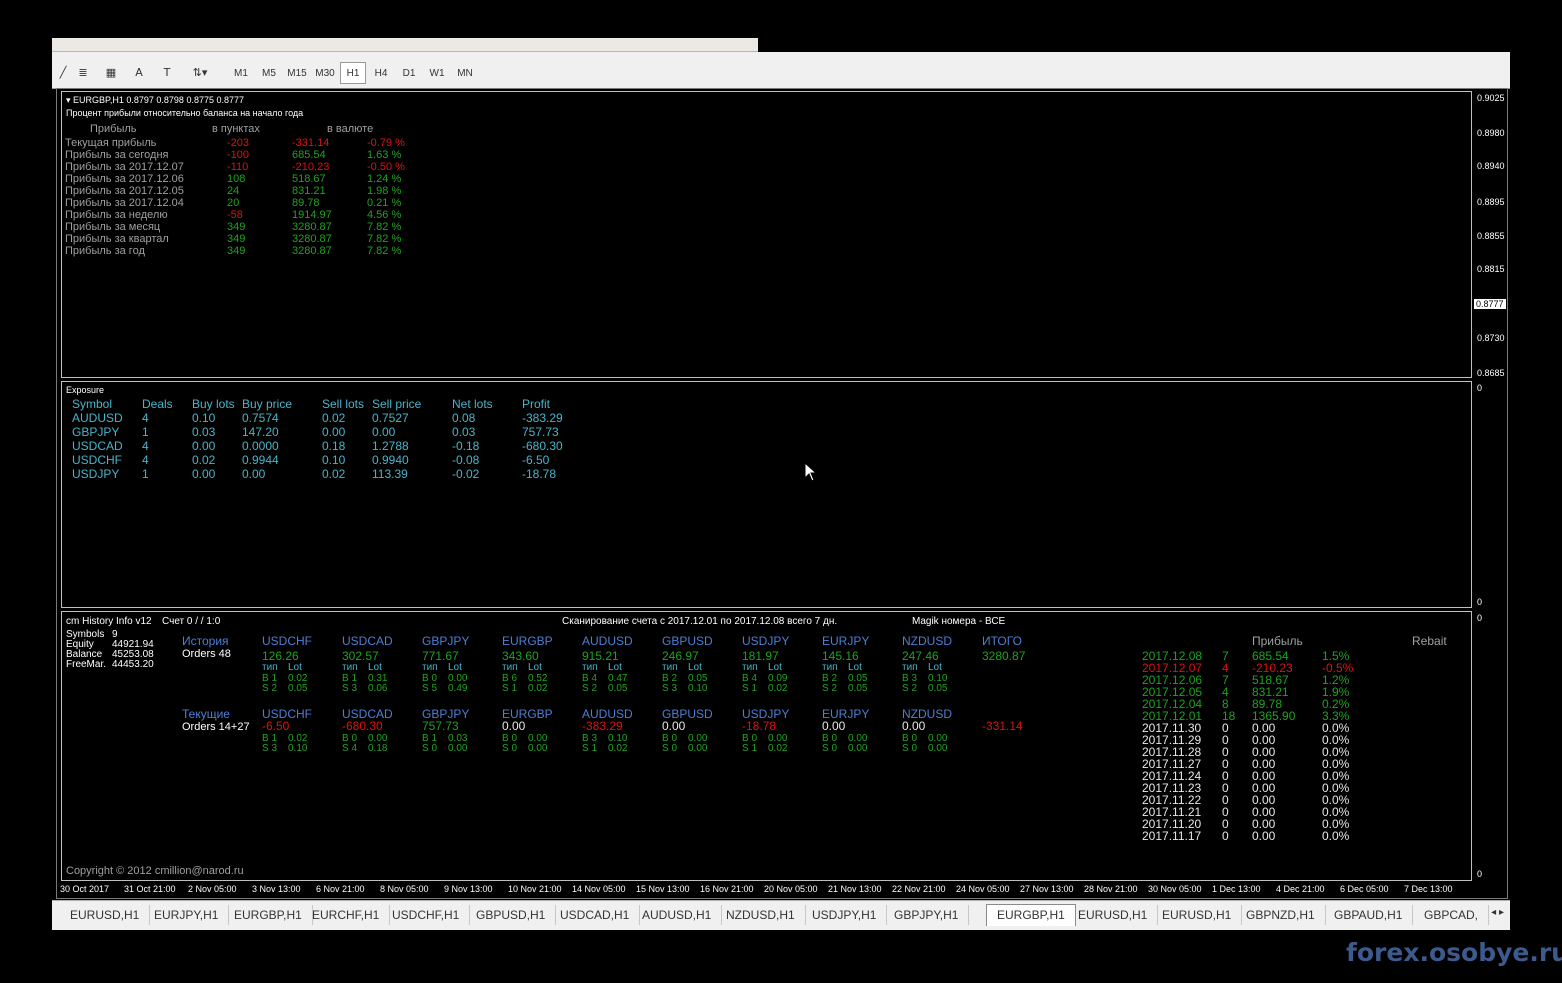 The image size is (1562, 983). I want to click on chart-tab: USDCAD,H1, so click(595, 915).